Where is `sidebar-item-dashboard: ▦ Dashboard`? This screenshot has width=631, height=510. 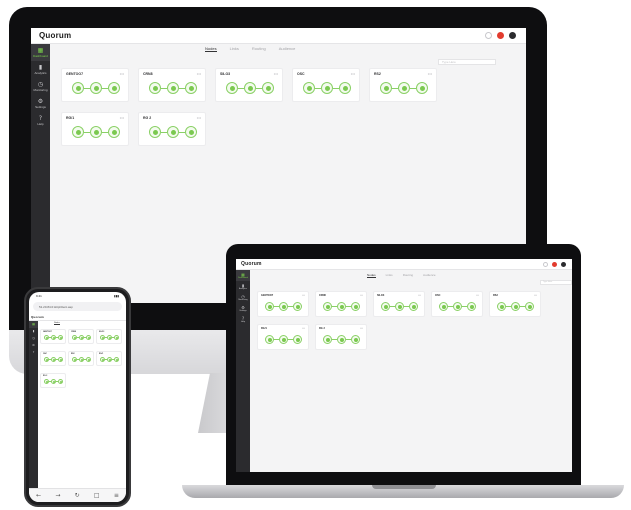
sidebar-item-dashboard: ▦ Dashboard is located at coordinates (243, 275).